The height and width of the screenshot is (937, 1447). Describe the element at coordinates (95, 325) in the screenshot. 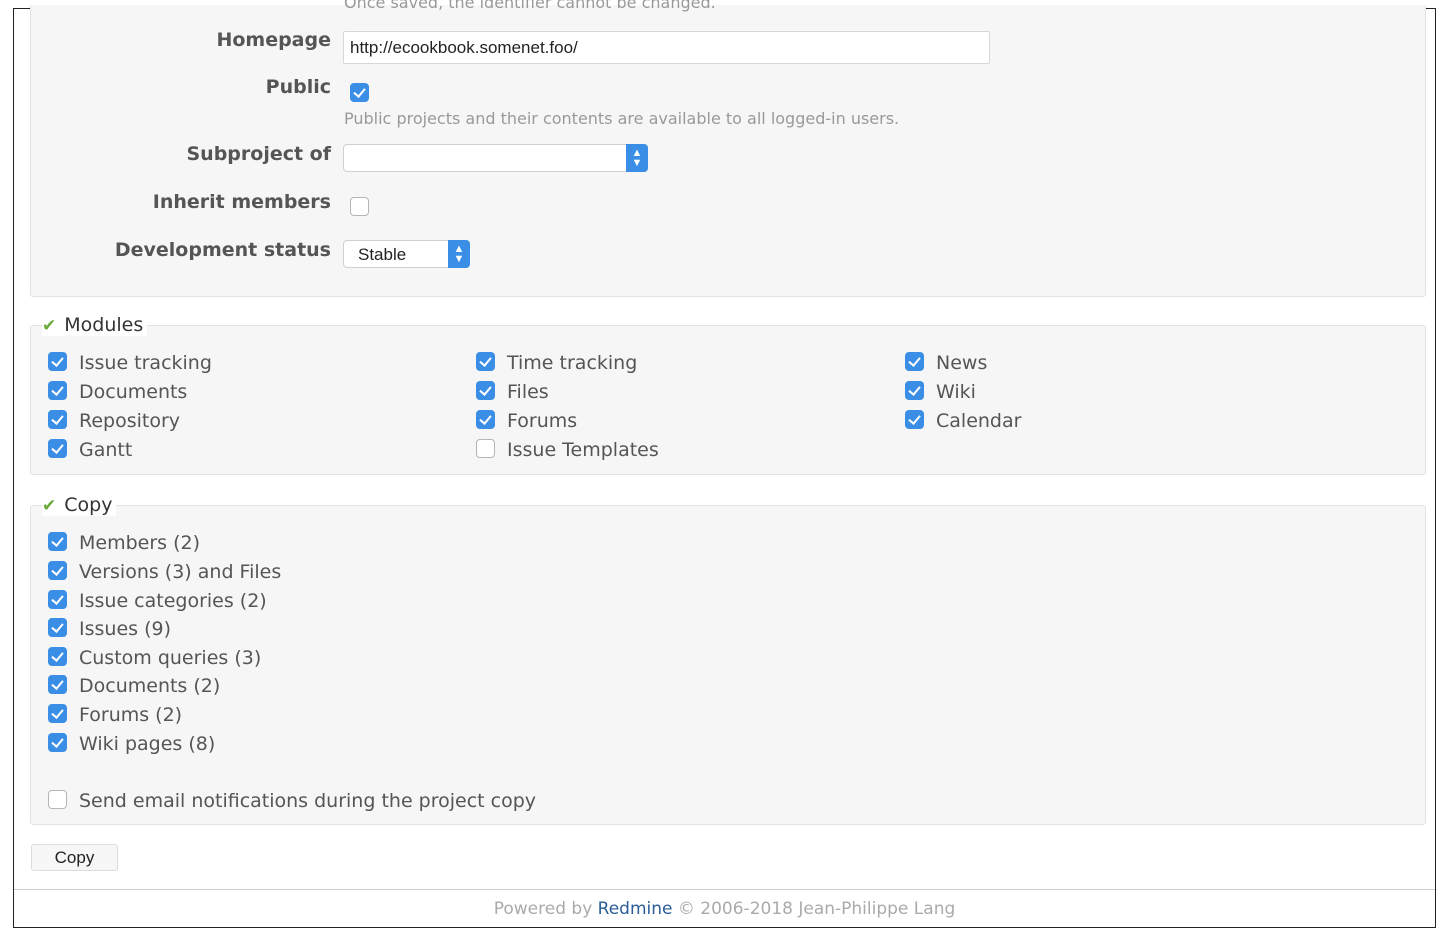

I see `modules-legend: ✔ Modules` at that location.